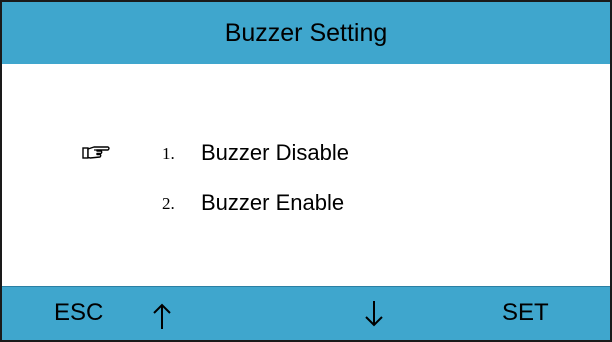  Describe the element at coordinates (525, 313) in the screenshot. I see `set-button: SET` at that location.